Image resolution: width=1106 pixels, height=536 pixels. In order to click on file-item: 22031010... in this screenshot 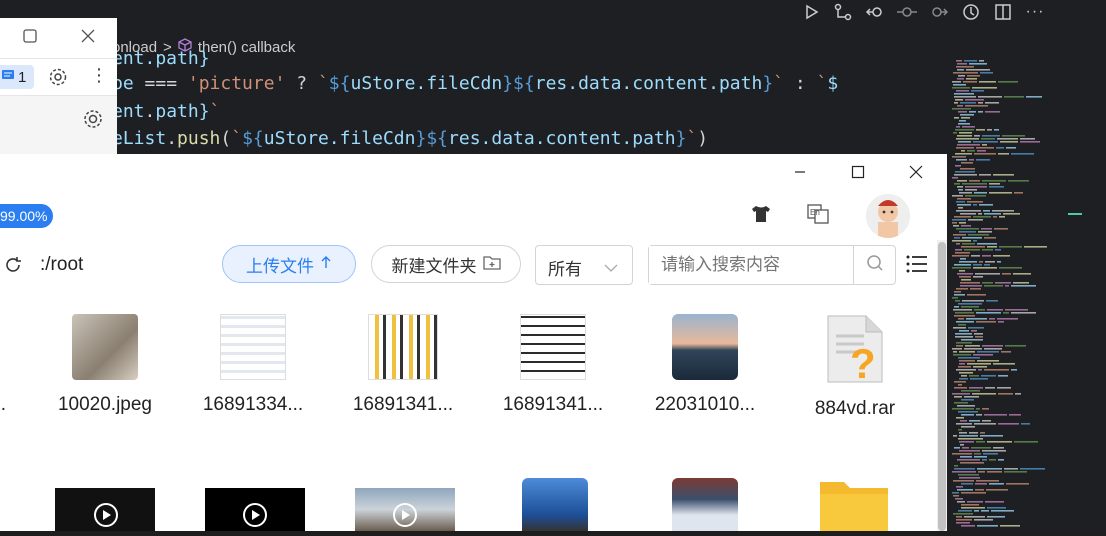, I will do `click(705, 365)`.